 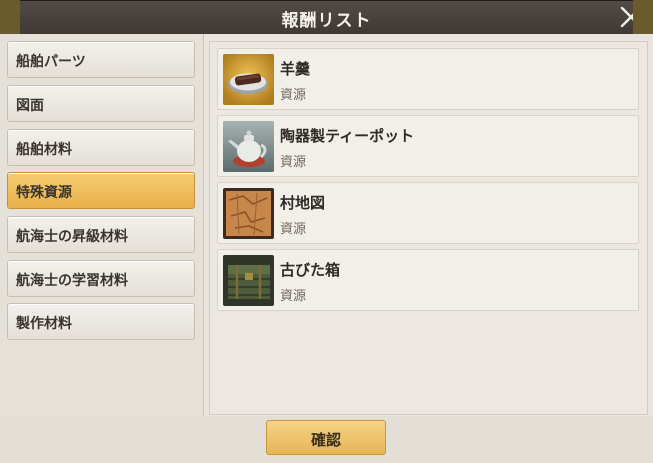 What do you see at coordinates (295, 69) in the screenshot?
I see `item-name: 羊羹` at bounding box center [295, 69].